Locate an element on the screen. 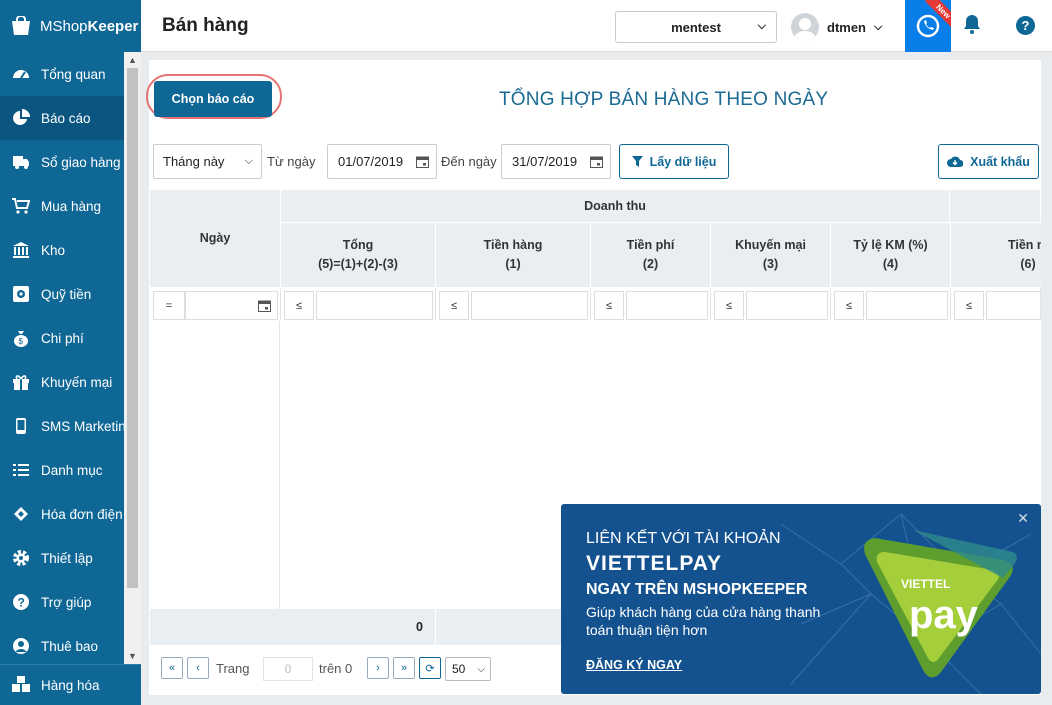 The width and height of the screenshot is (1052, 705). column-header-tien-m: Tiền m(6) is located at coordinates (996, 255).